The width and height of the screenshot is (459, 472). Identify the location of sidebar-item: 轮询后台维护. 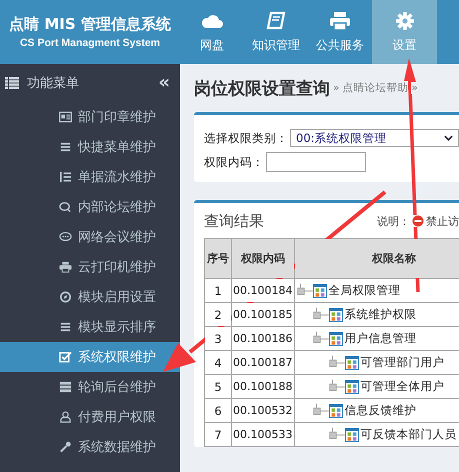
(90, 387).